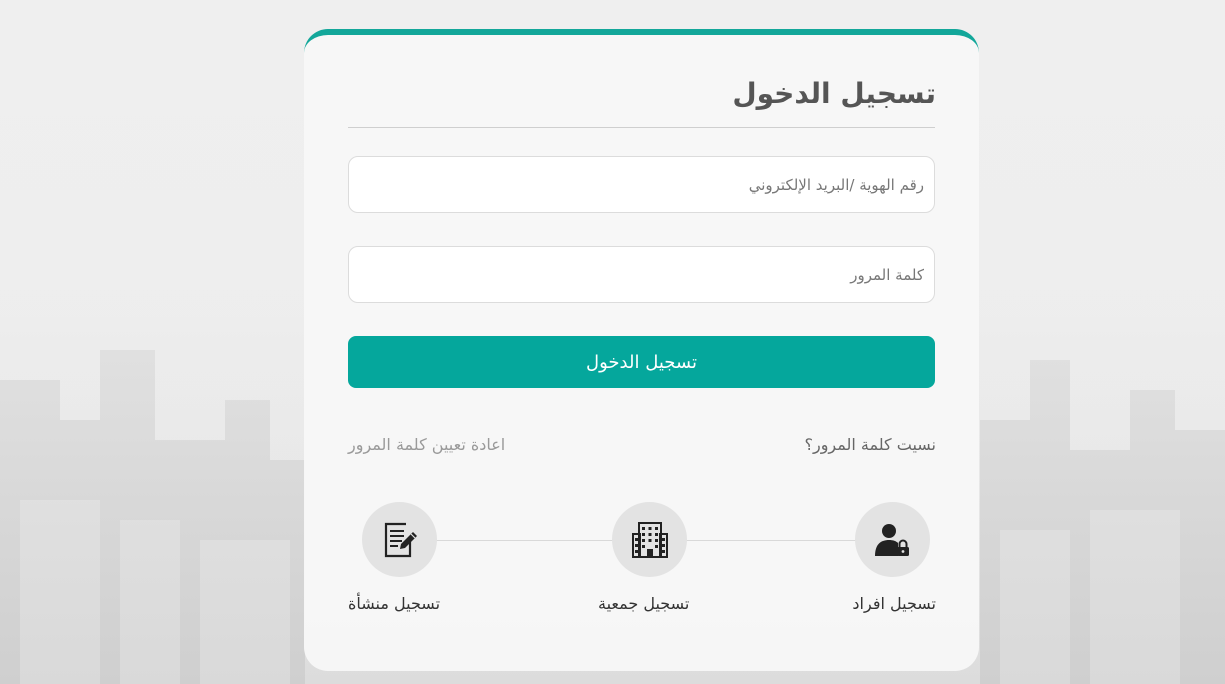 The image size is (1225, 684). I want to click on password-field, so click(641, 274).